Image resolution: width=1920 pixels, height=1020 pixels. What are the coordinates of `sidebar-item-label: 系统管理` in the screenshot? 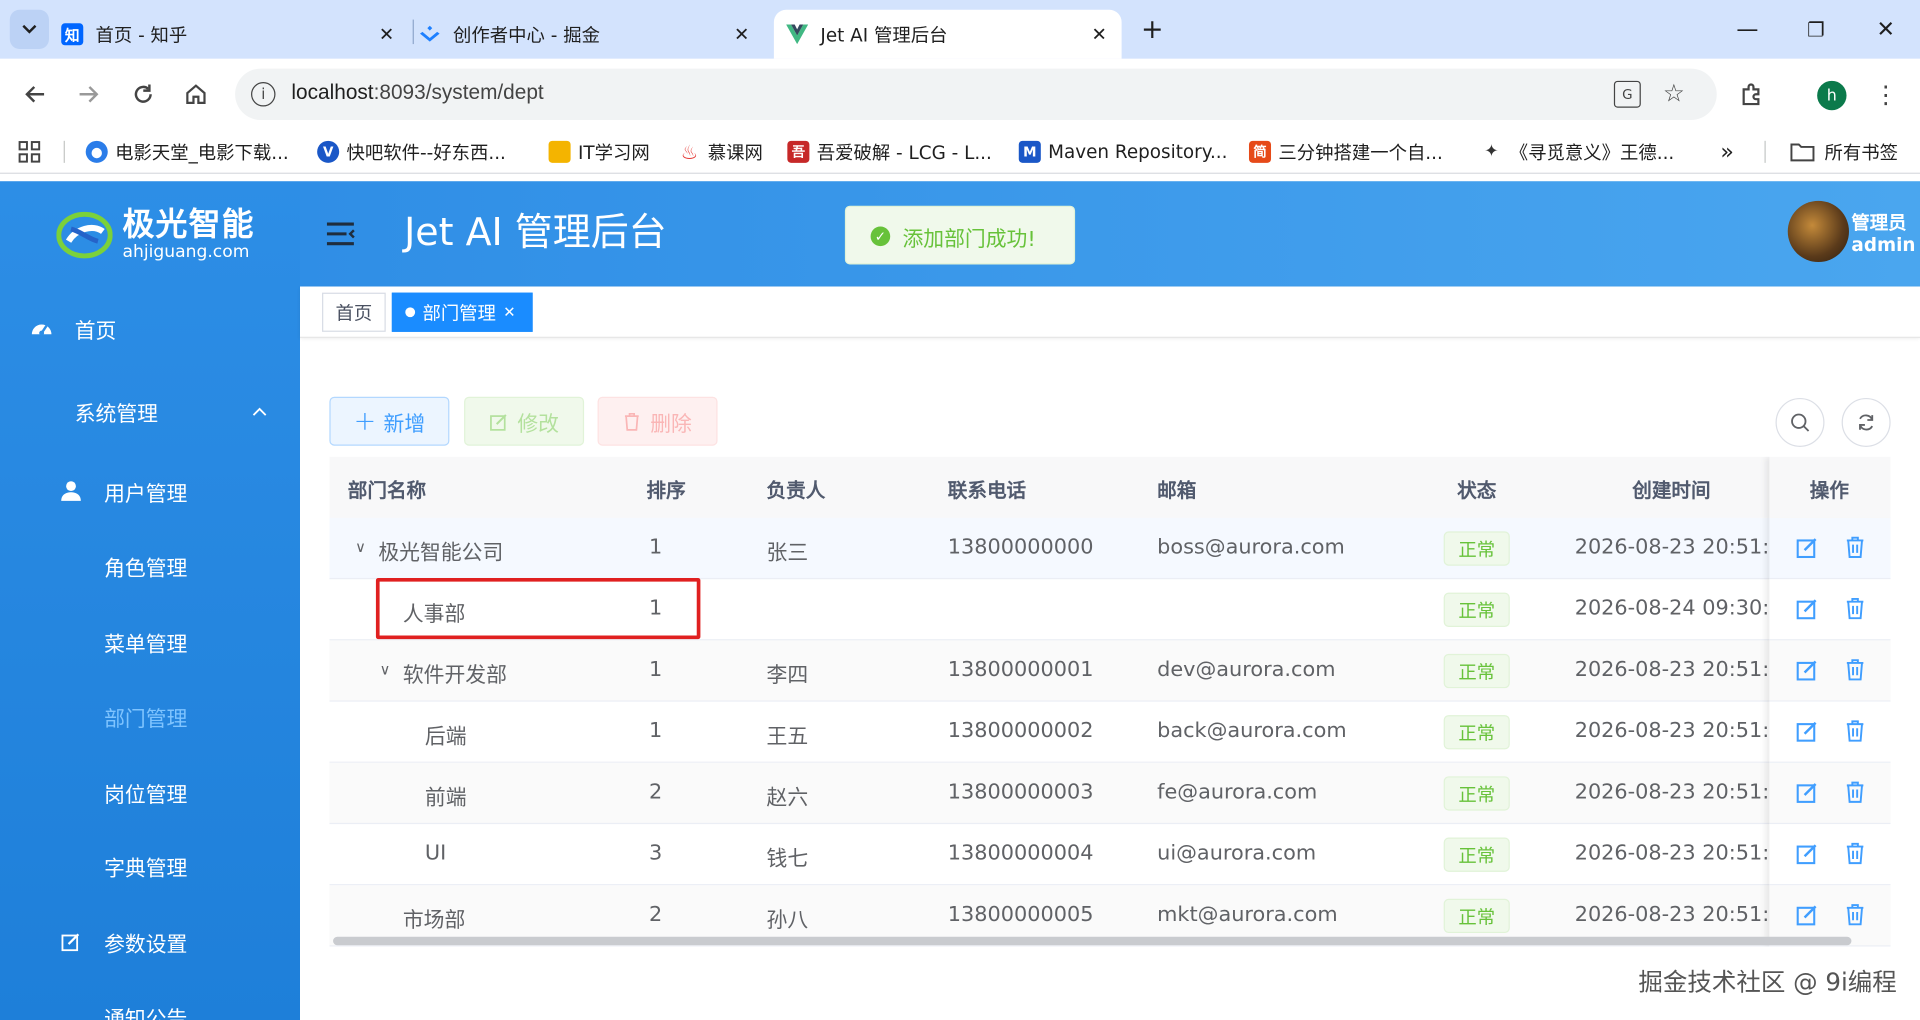 It's located at (116, 414).